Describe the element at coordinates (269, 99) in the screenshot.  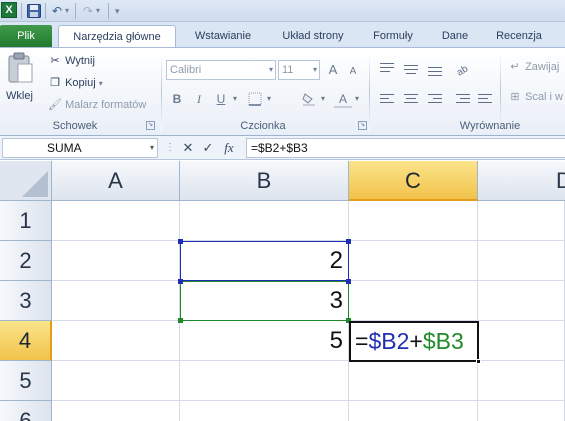
I see `borders-dropdown-icon: ▾` at that location.